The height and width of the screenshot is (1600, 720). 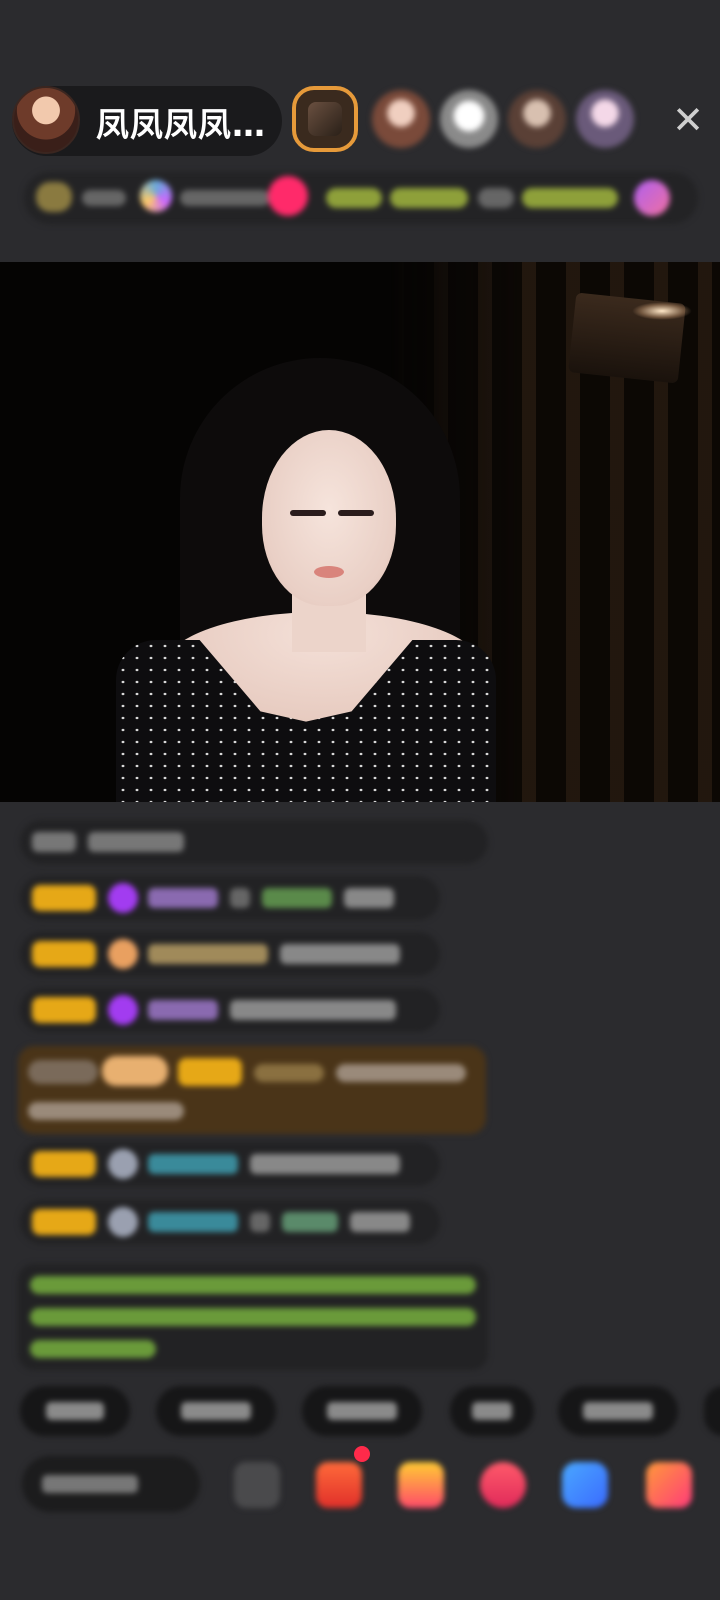 I want to click on gift-badge, so click(x=135, y=1071).